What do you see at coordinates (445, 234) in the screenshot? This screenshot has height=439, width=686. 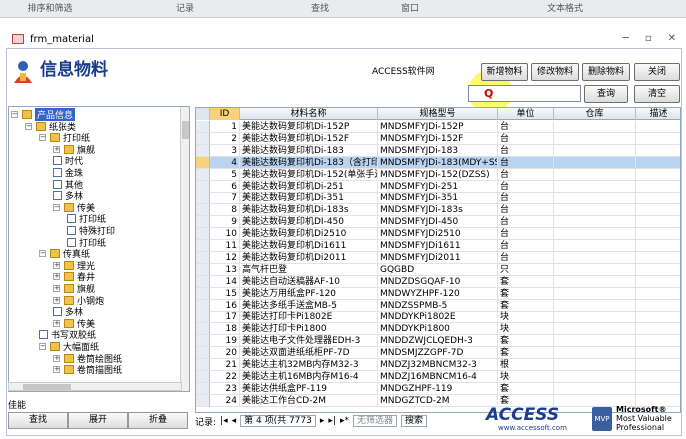 I see `table-row: 10 美能达数码复印机Di2510 MNDSMFYJDi2510 台` at bounding box center [445, 234].